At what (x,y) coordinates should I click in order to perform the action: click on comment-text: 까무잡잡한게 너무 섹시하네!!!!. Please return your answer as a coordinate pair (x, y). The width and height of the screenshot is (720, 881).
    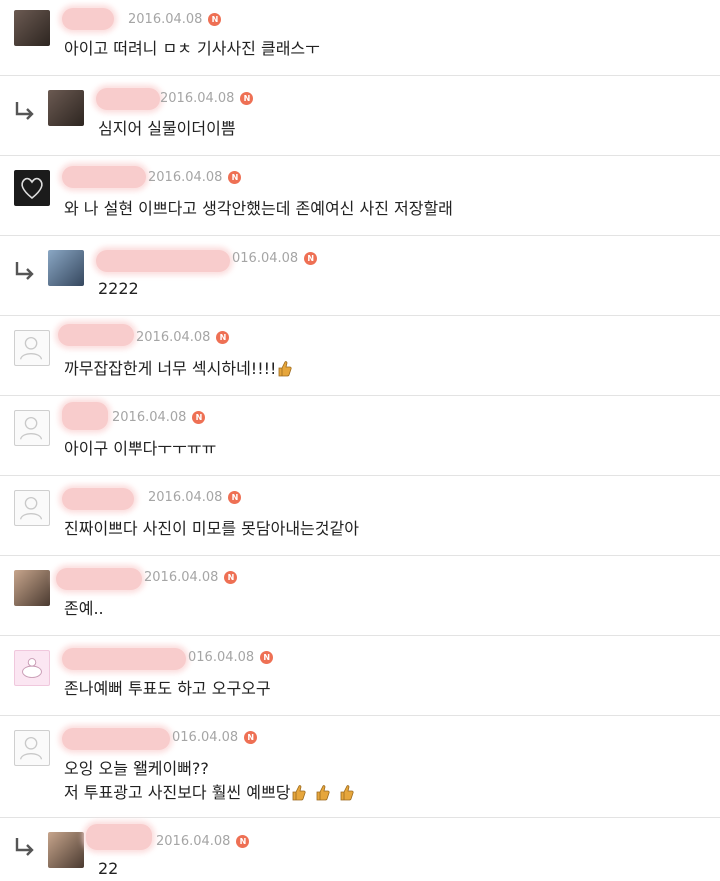
    Looking at the image, I should click on (178, 369).